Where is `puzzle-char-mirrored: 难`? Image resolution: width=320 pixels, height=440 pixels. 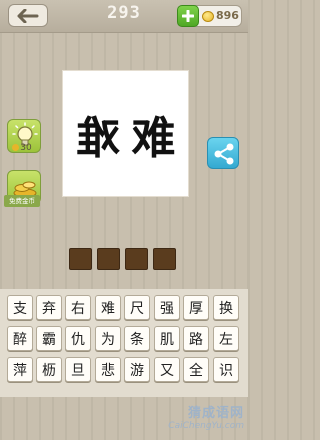 puzzle-char-mirrored: 难 is located at coordinates (97, 138).